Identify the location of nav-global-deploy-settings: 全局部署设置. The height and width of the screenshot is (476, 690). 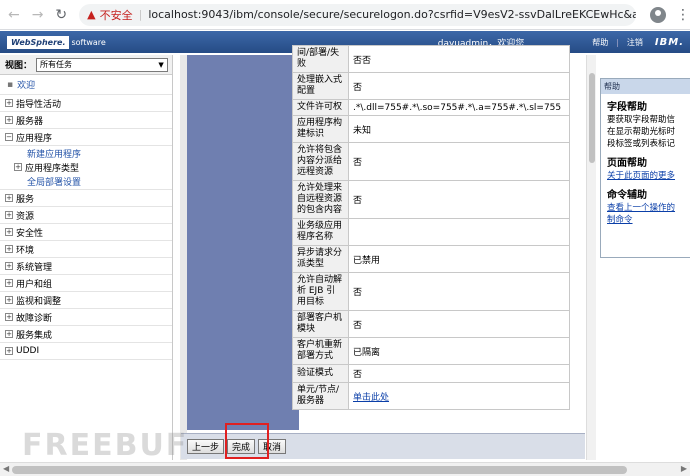
(86, 182).